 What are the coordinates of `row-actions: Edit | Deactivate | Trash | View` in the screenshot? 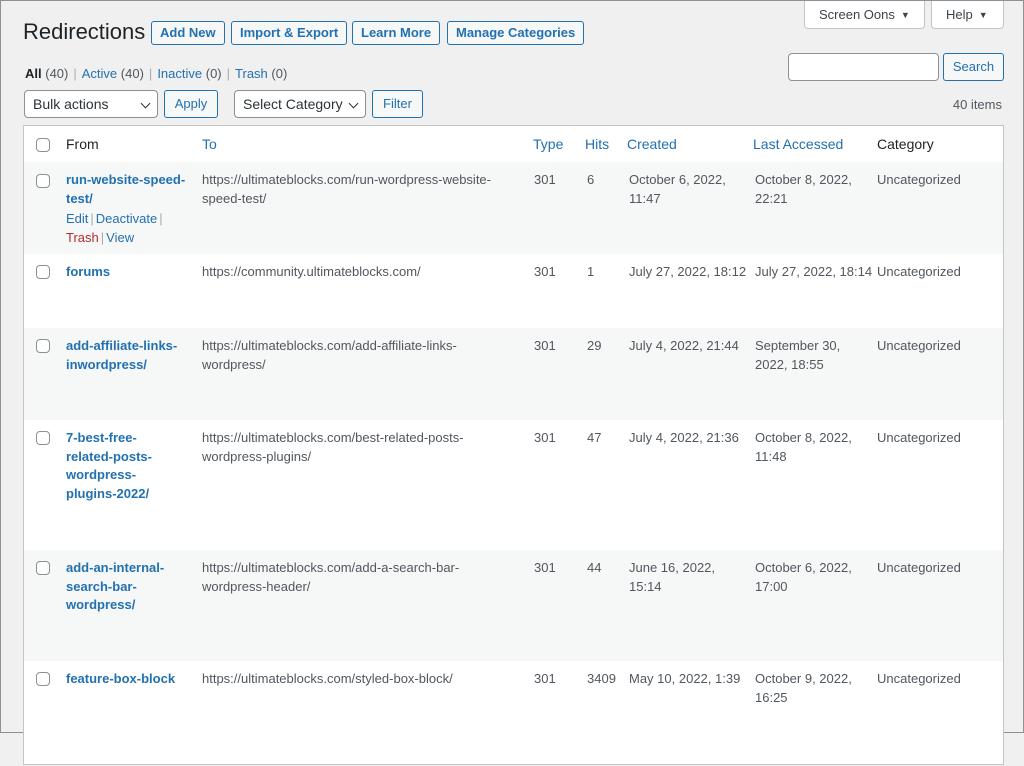 It's located at (114, 228).